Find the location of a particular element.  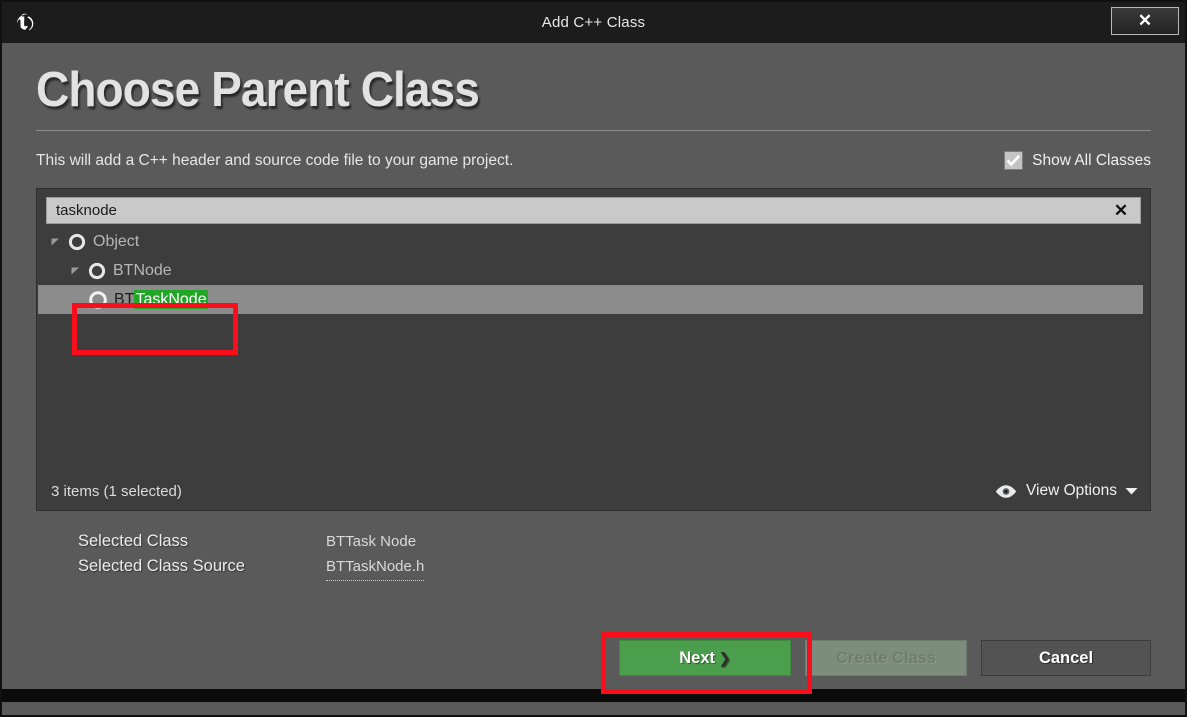

selected-class-source-label: Selected Class Source is located at coordinates (161, 566).